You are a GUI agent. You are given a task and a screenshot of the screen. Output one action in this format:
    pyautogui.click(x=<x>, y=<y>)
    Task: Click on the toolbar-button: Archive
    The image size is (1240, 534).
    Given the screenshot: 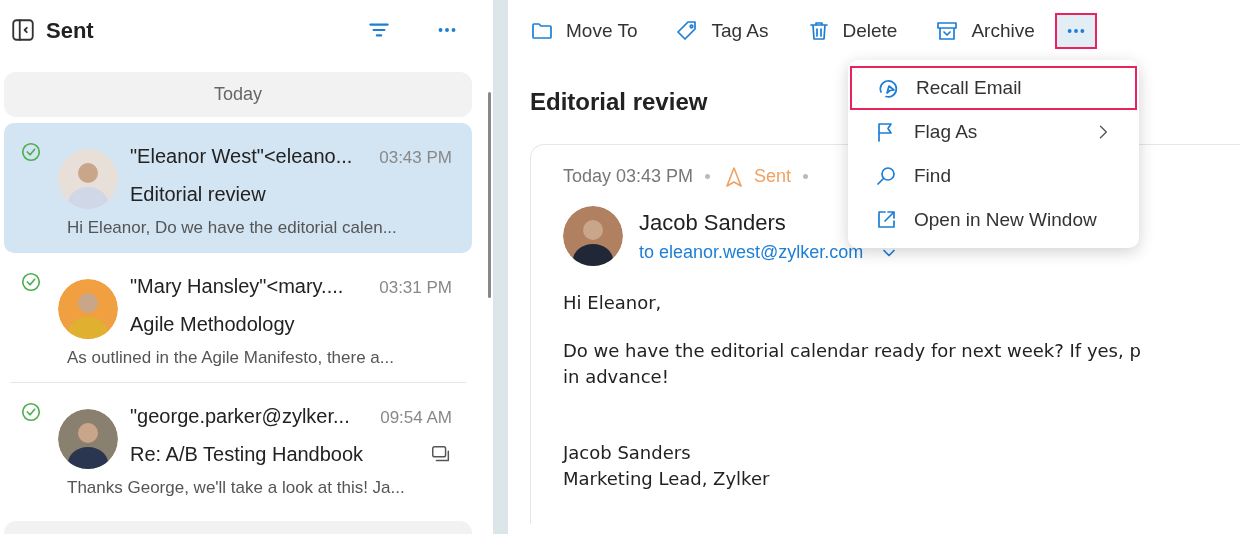 What is the action you would take?
    pyautogui.click(x=985, y=31)
    